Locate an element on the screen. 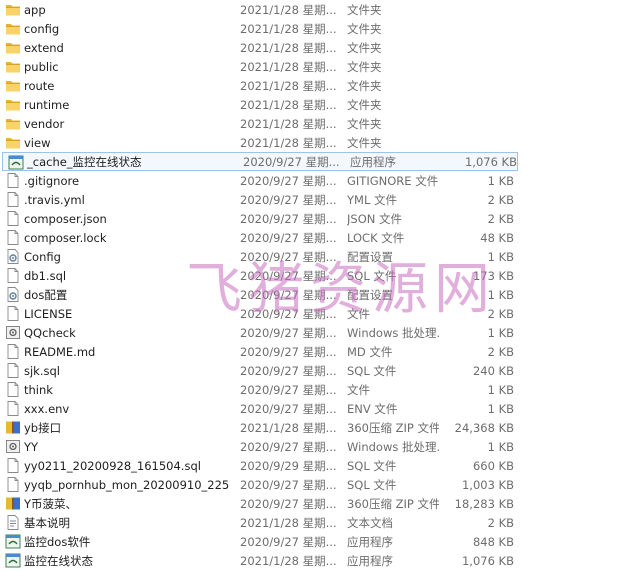  file-name: 基本说明 is located at coordinates (47, 522).